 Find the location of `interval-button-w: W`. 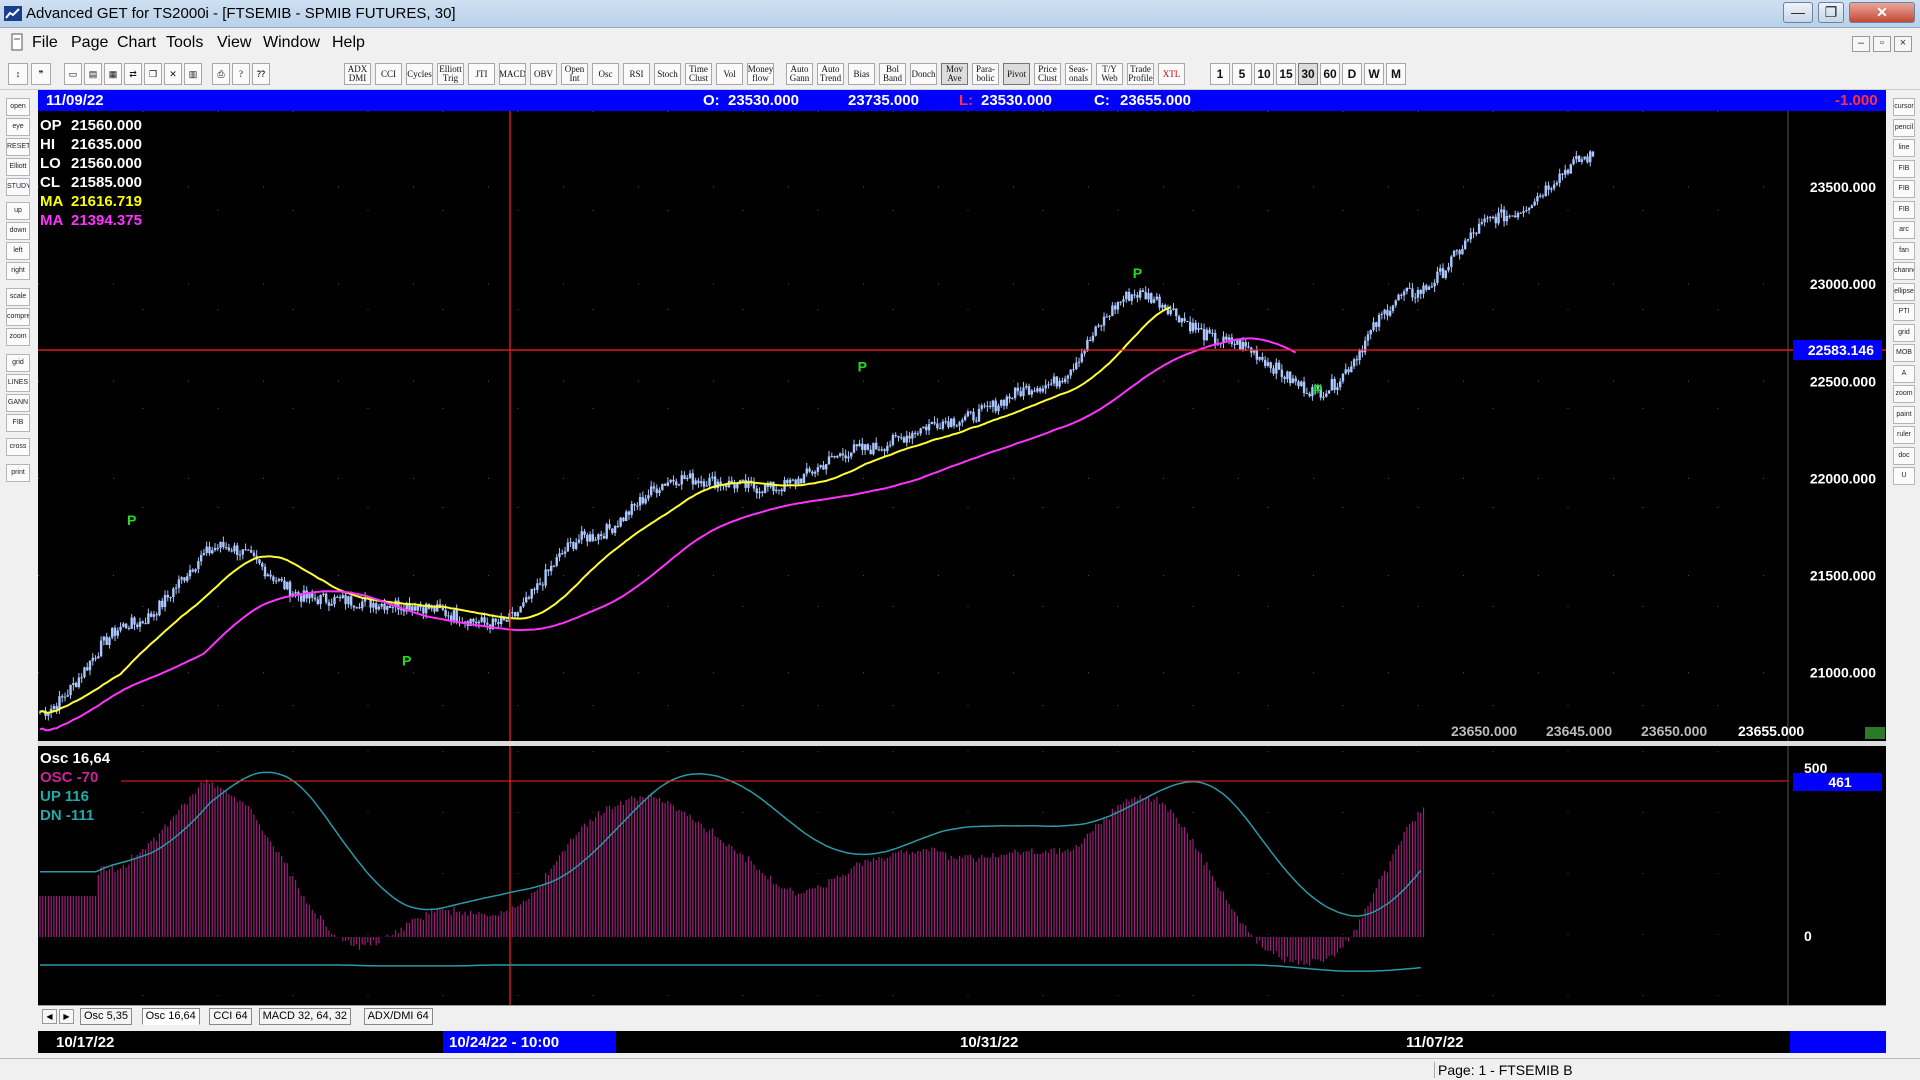

interval-button-w: W is located at coordinates (1374, 74).